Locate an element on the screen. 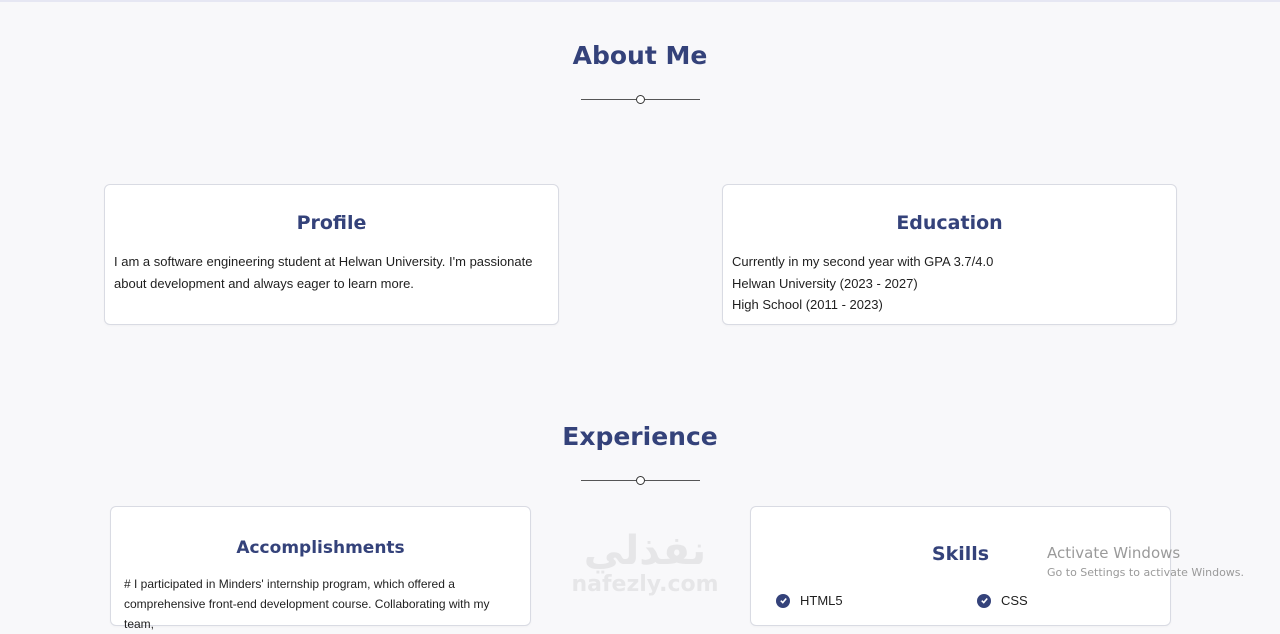  about-divider is located at coordinates (640, 100).